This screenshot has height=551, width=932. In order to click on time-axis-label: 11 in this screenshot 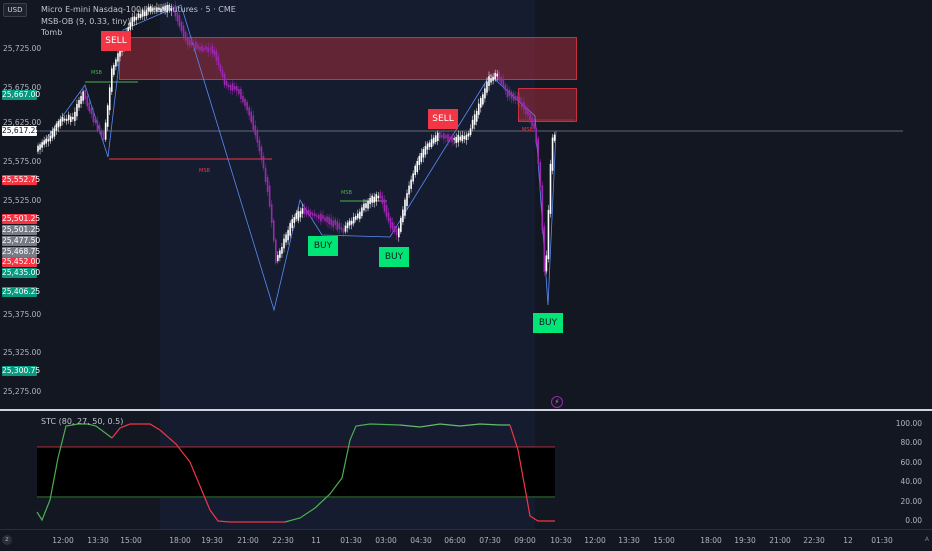, I will do `click(316, 540)`.